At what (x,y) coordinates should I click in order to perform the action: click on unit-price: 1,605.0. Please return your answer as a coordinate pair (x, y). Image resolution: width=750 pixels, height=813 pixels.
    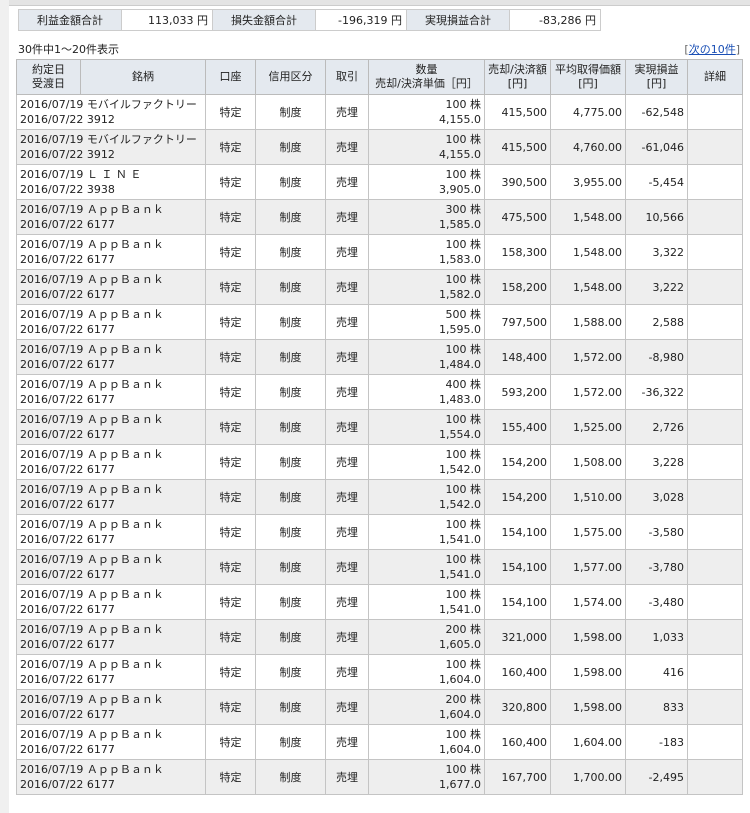
    Looking at the image, I should click on (460, 644).